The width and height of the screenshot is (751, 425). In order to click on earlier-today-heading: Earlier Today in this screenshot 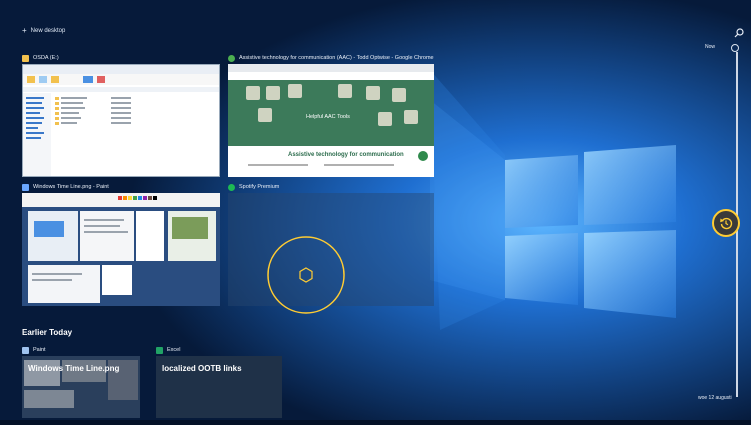, I will do `click(47, 332)`.